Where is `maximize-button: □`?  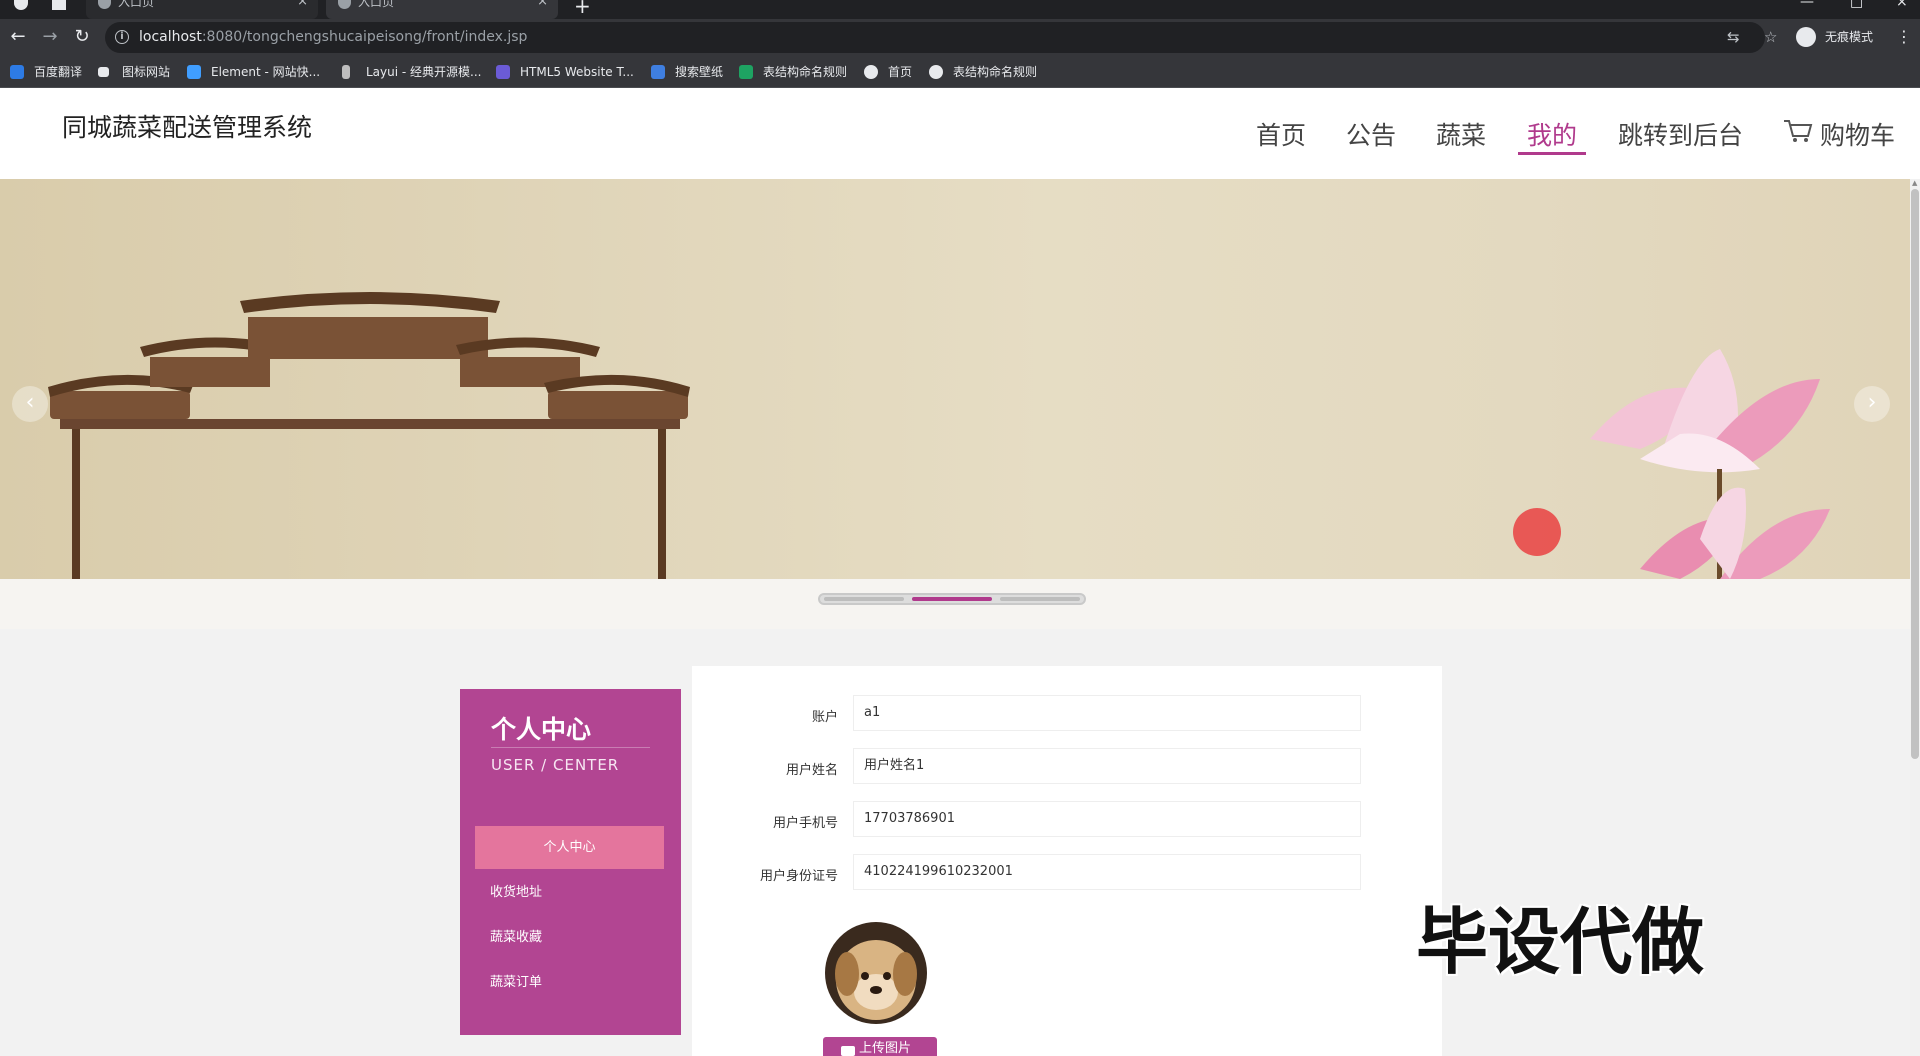 maximize-button: □ is located at coordinates (1856, 5).